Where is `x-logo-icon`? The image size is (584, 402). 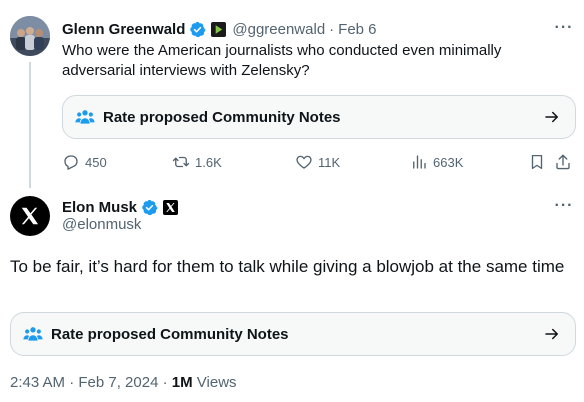 x-logo-icon is located at coordinates (30, 216).